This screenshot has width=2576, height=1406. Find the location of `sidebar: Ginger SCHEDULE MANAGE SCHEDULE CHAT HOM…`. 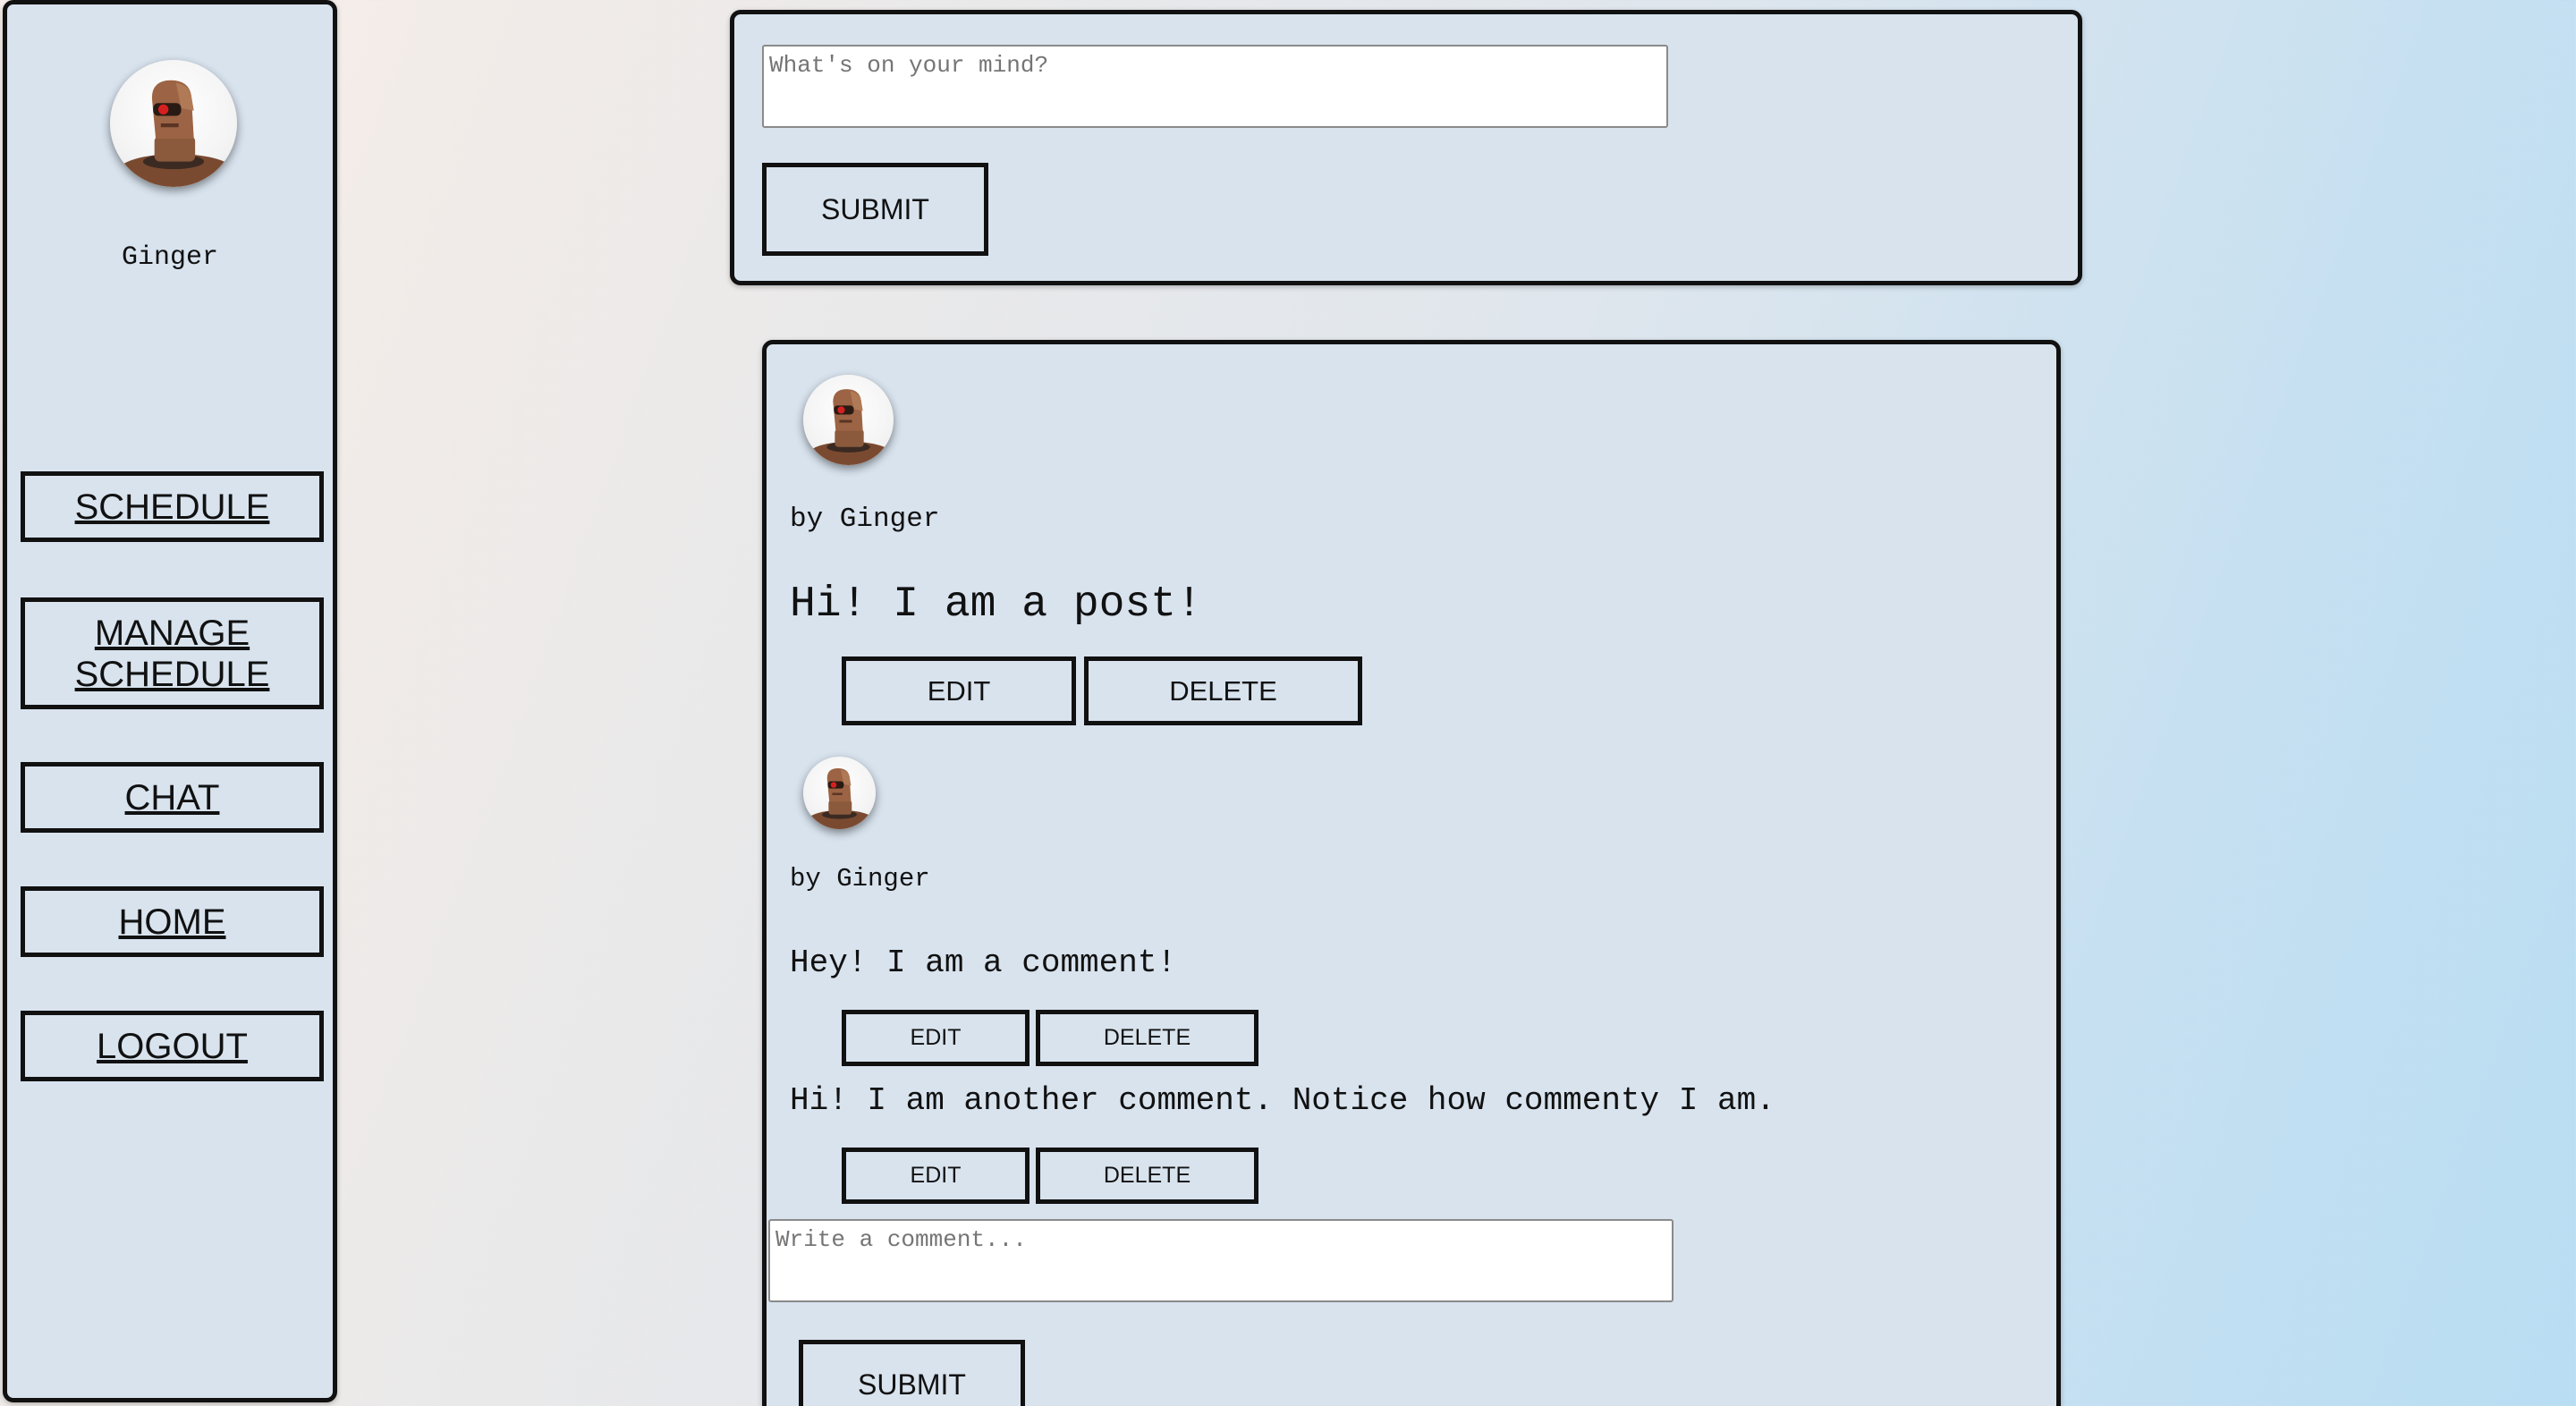

sidebar: Ginger SCHEDULE MANAGE SCHEDULE CHAT HOM… is located at coordinates (170, 701).